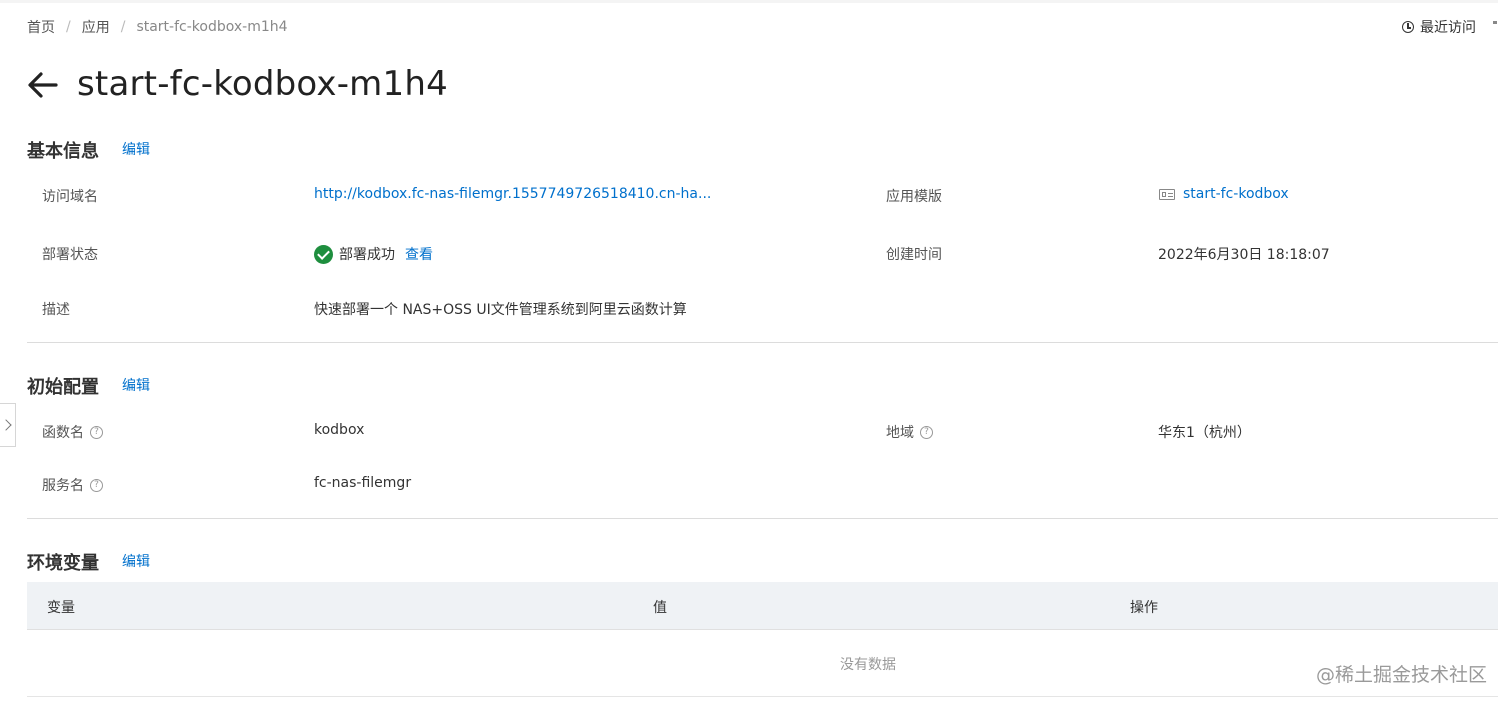  What do you see at coordinates (1402, 675) in the screenshot?
I see `watermark: @稀土掘金技术社区` at bounding box center [1402, 675].